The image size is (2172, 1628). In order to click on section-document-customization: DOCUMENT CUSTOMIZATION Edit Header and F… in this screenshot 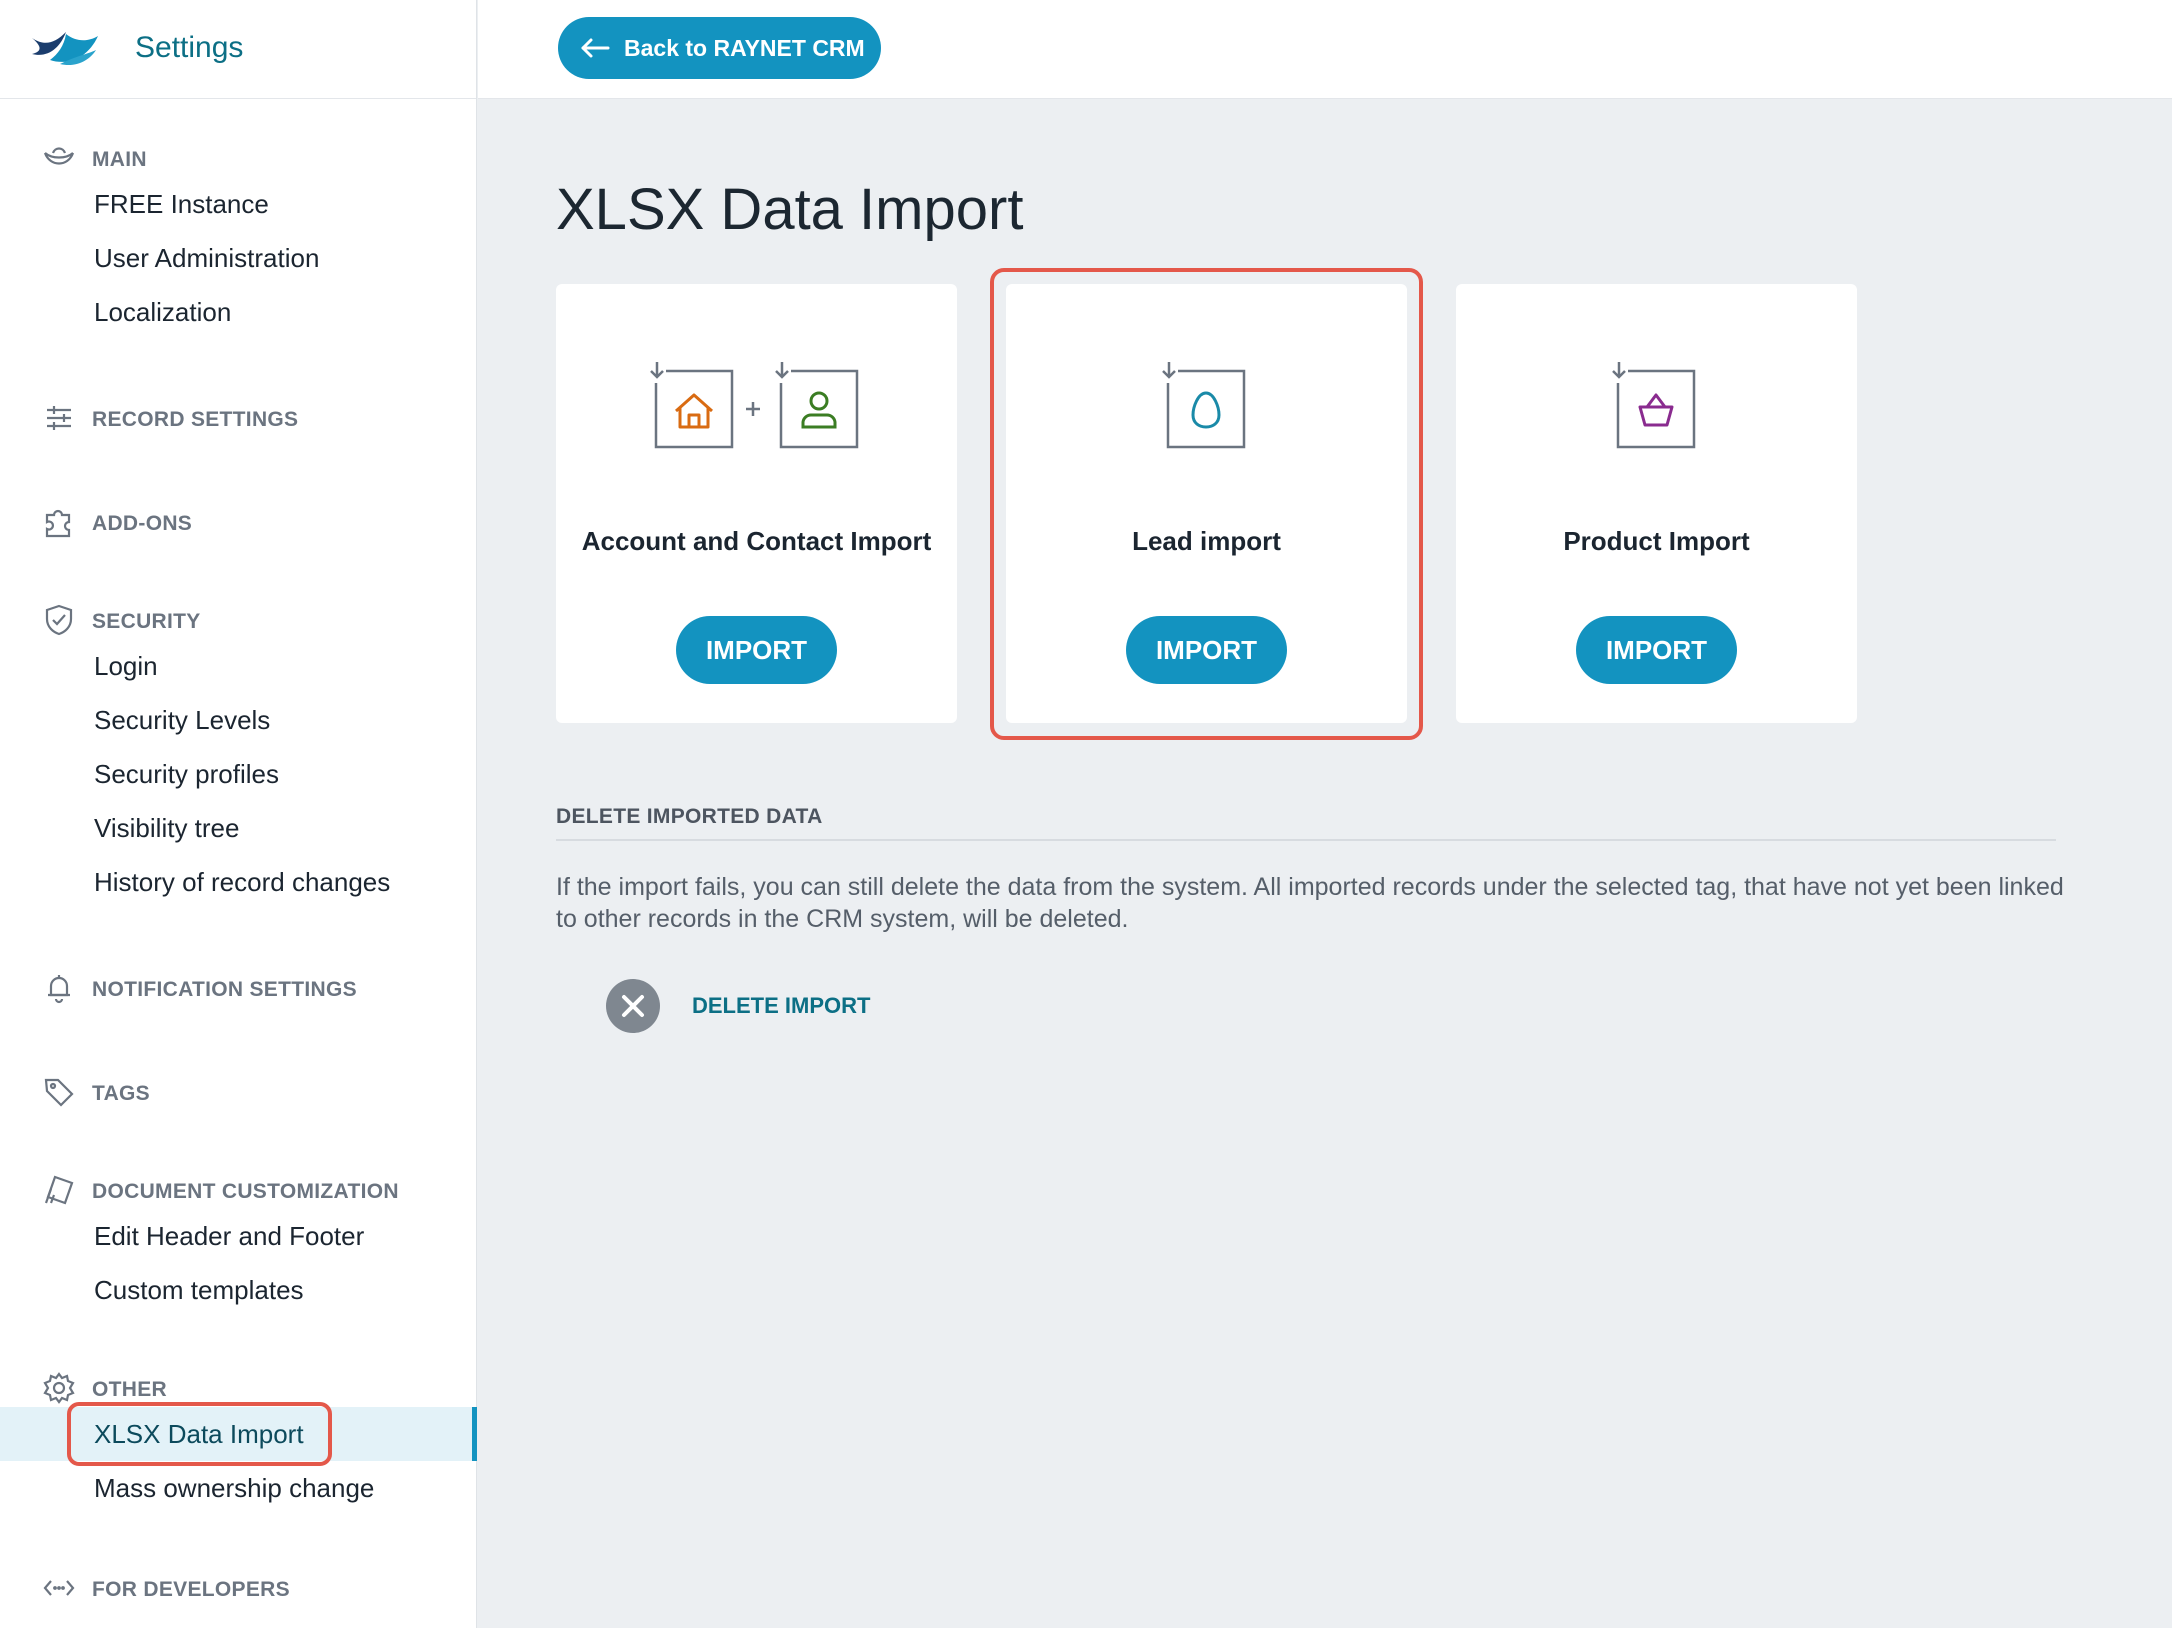, I will do `click(238, 1243)`.